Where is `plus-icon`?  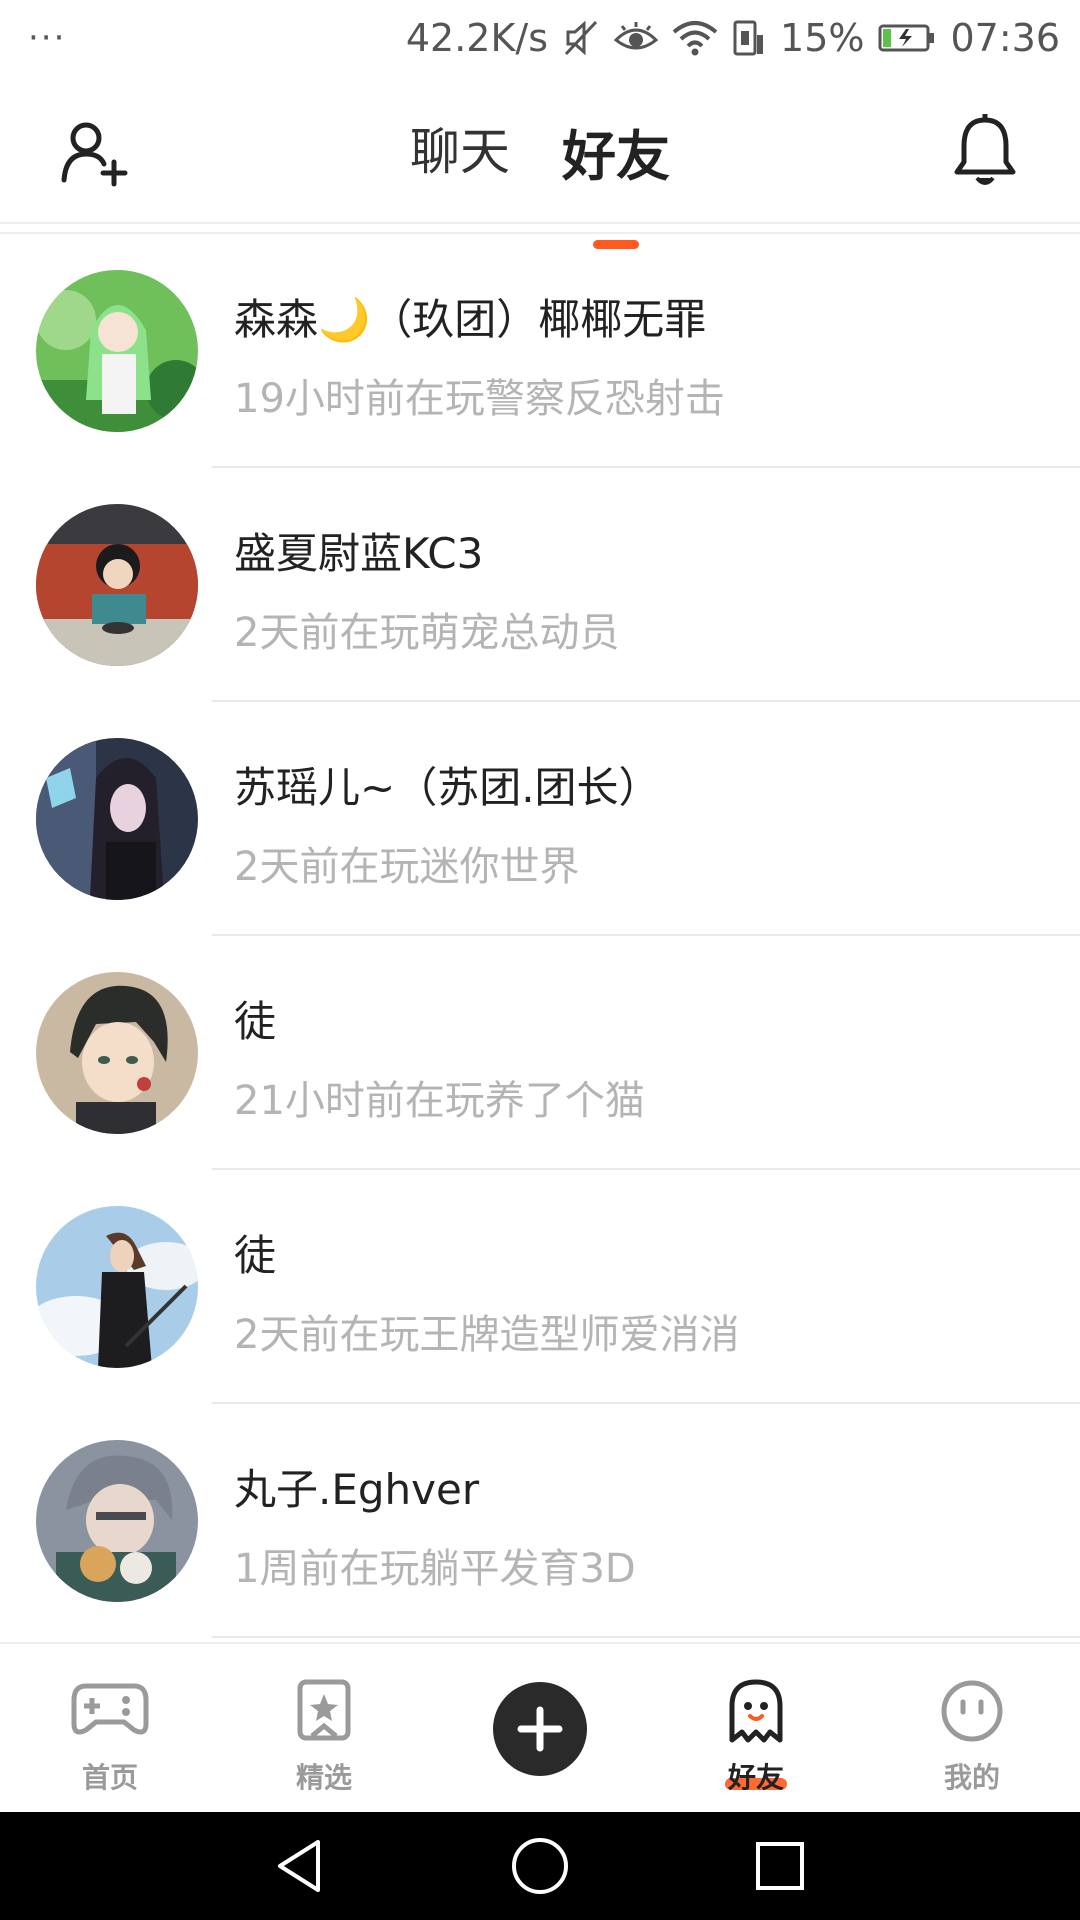 plus-icon is located at coordinates (540, 1729).